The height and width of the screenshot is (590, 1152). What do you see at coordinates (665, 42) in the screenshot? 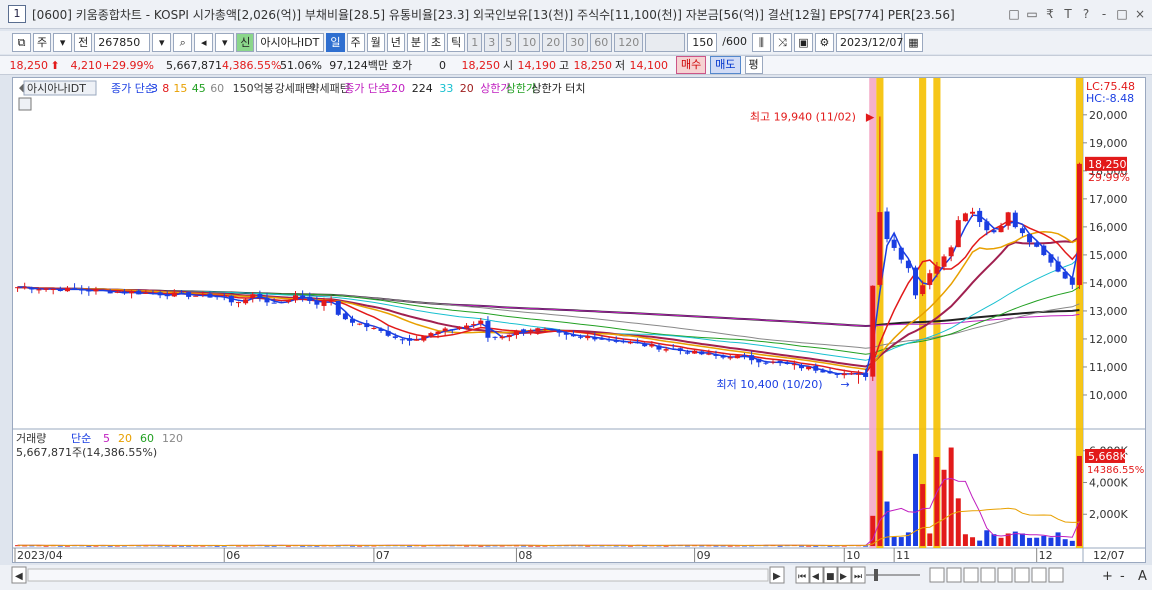
I see `custom-interval-input` at bounding box center [665, 42].